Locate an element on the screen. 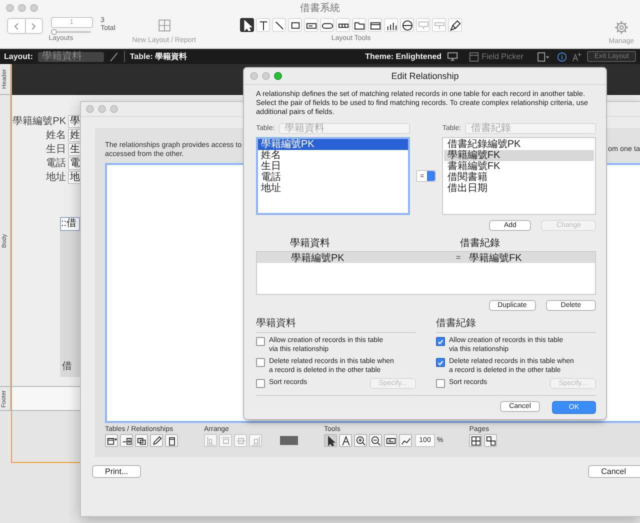  settings-icon is located at coordinates (621, 27).